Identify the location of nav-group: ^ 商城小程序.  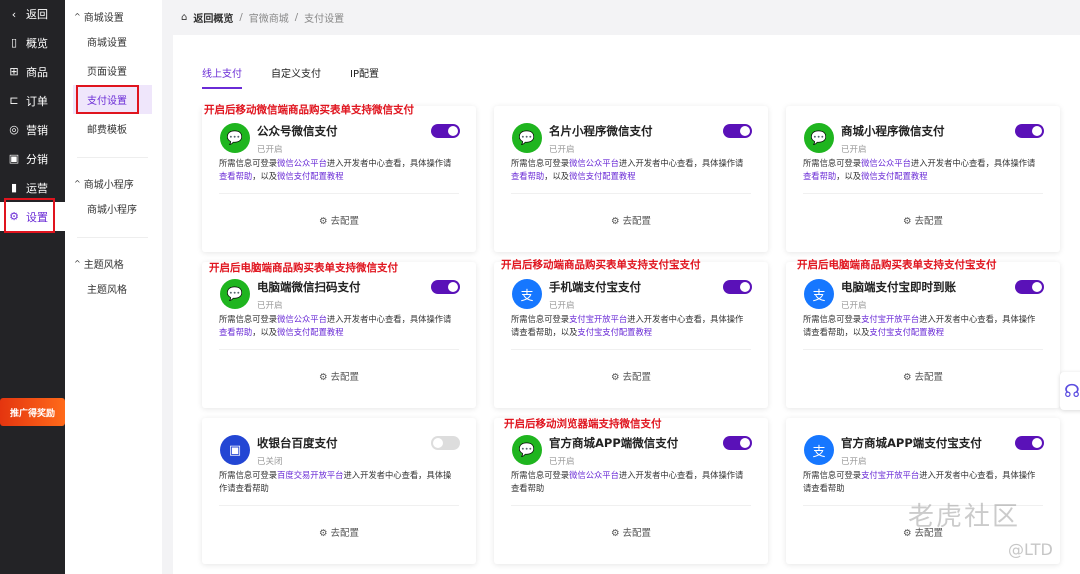
(113, 183).